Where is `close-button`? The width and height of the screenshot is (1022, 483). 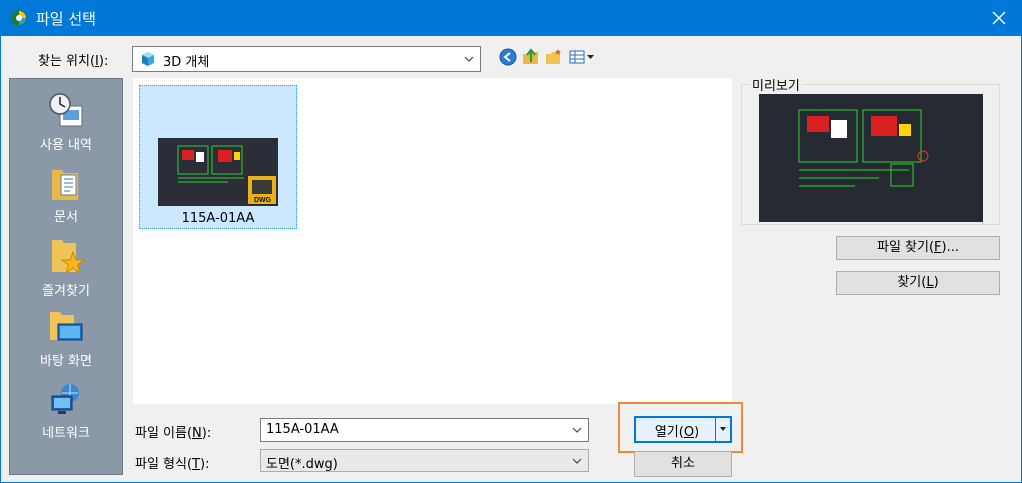 close-button is located at coordinates (999, 18).